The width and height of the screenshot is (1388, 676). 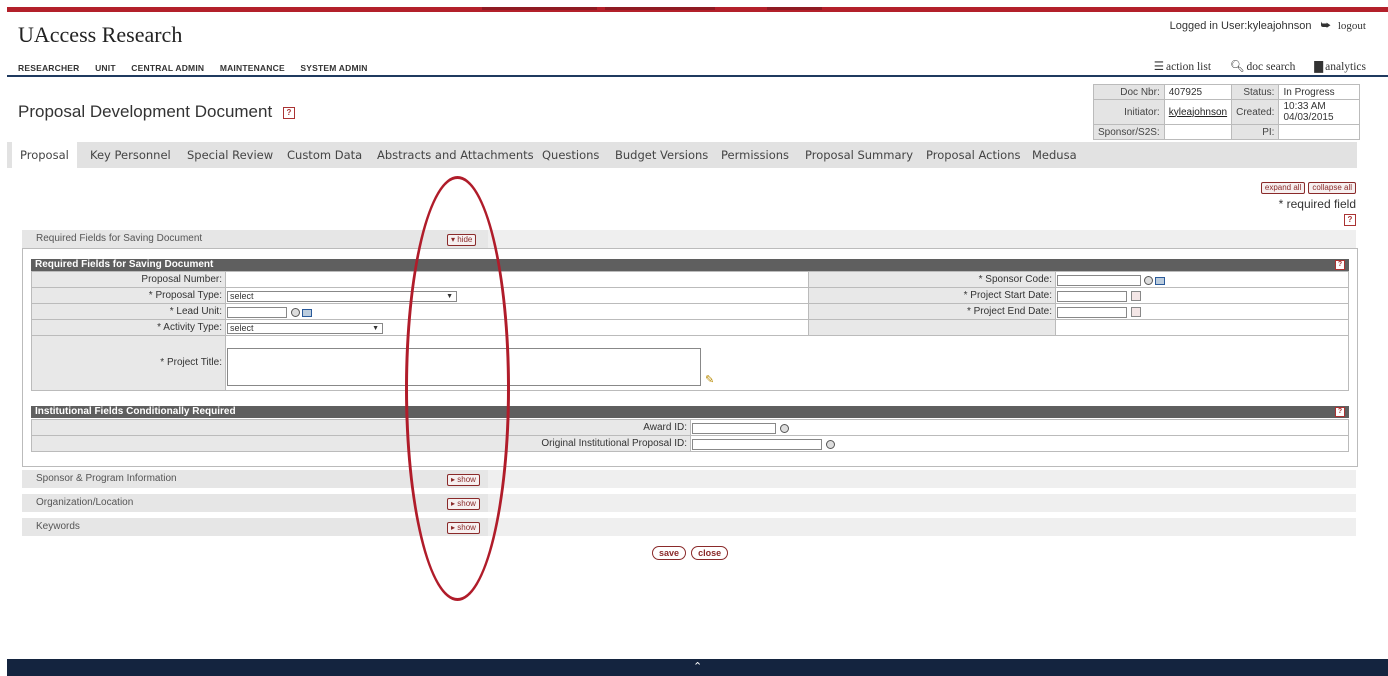 What do you see at coordinates (1319, 132) in the screenshot?
I see `pi-value` at bounding box center [1319, 132].